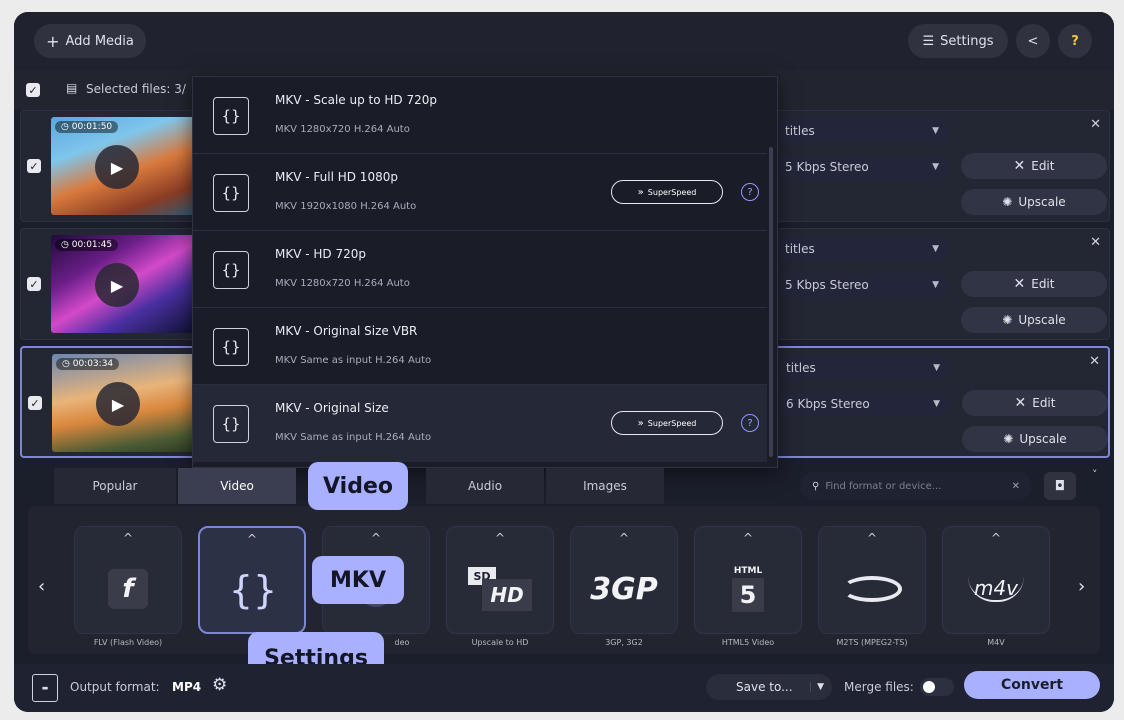 The height and width of the screenshot is (720, 1124). I want to click on format-name: HTML5 Video, so click(748, 642).